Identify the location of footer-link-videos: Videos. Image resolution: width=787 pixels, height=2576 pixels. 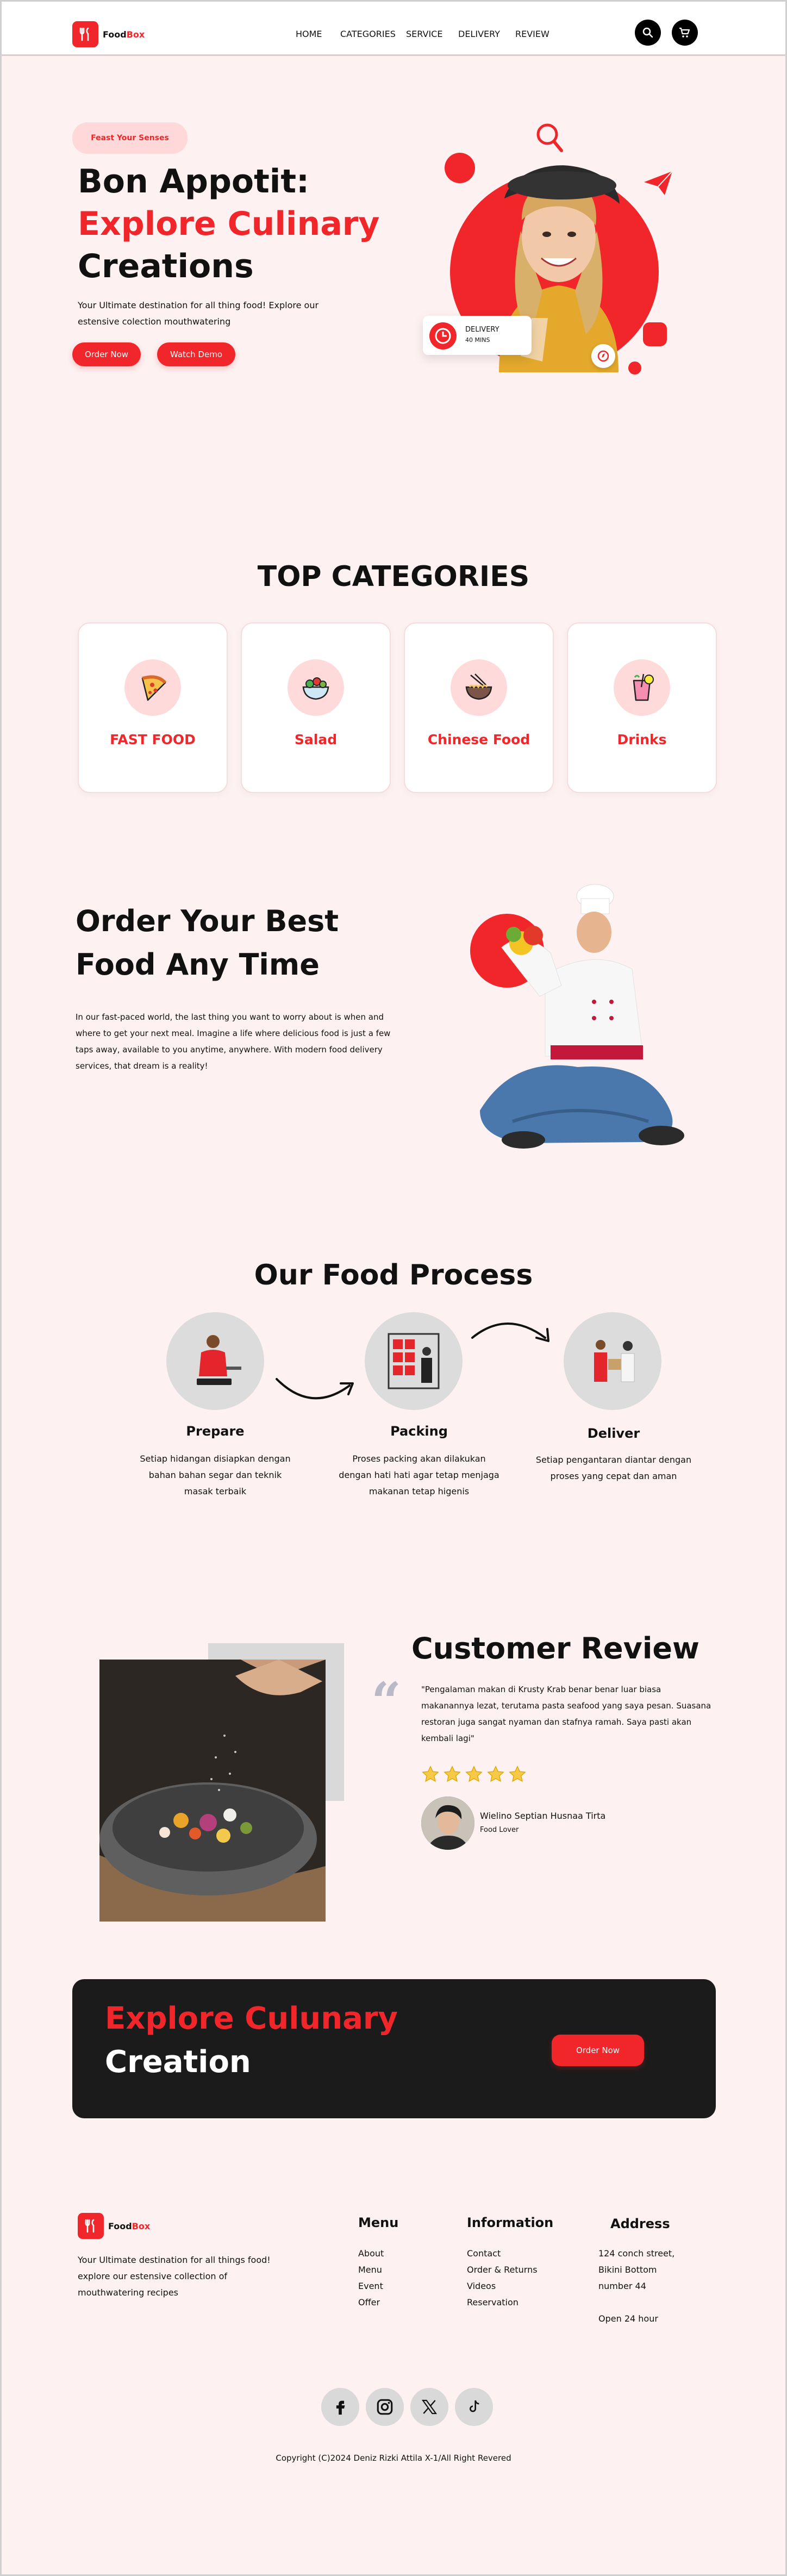
(502, 2286).